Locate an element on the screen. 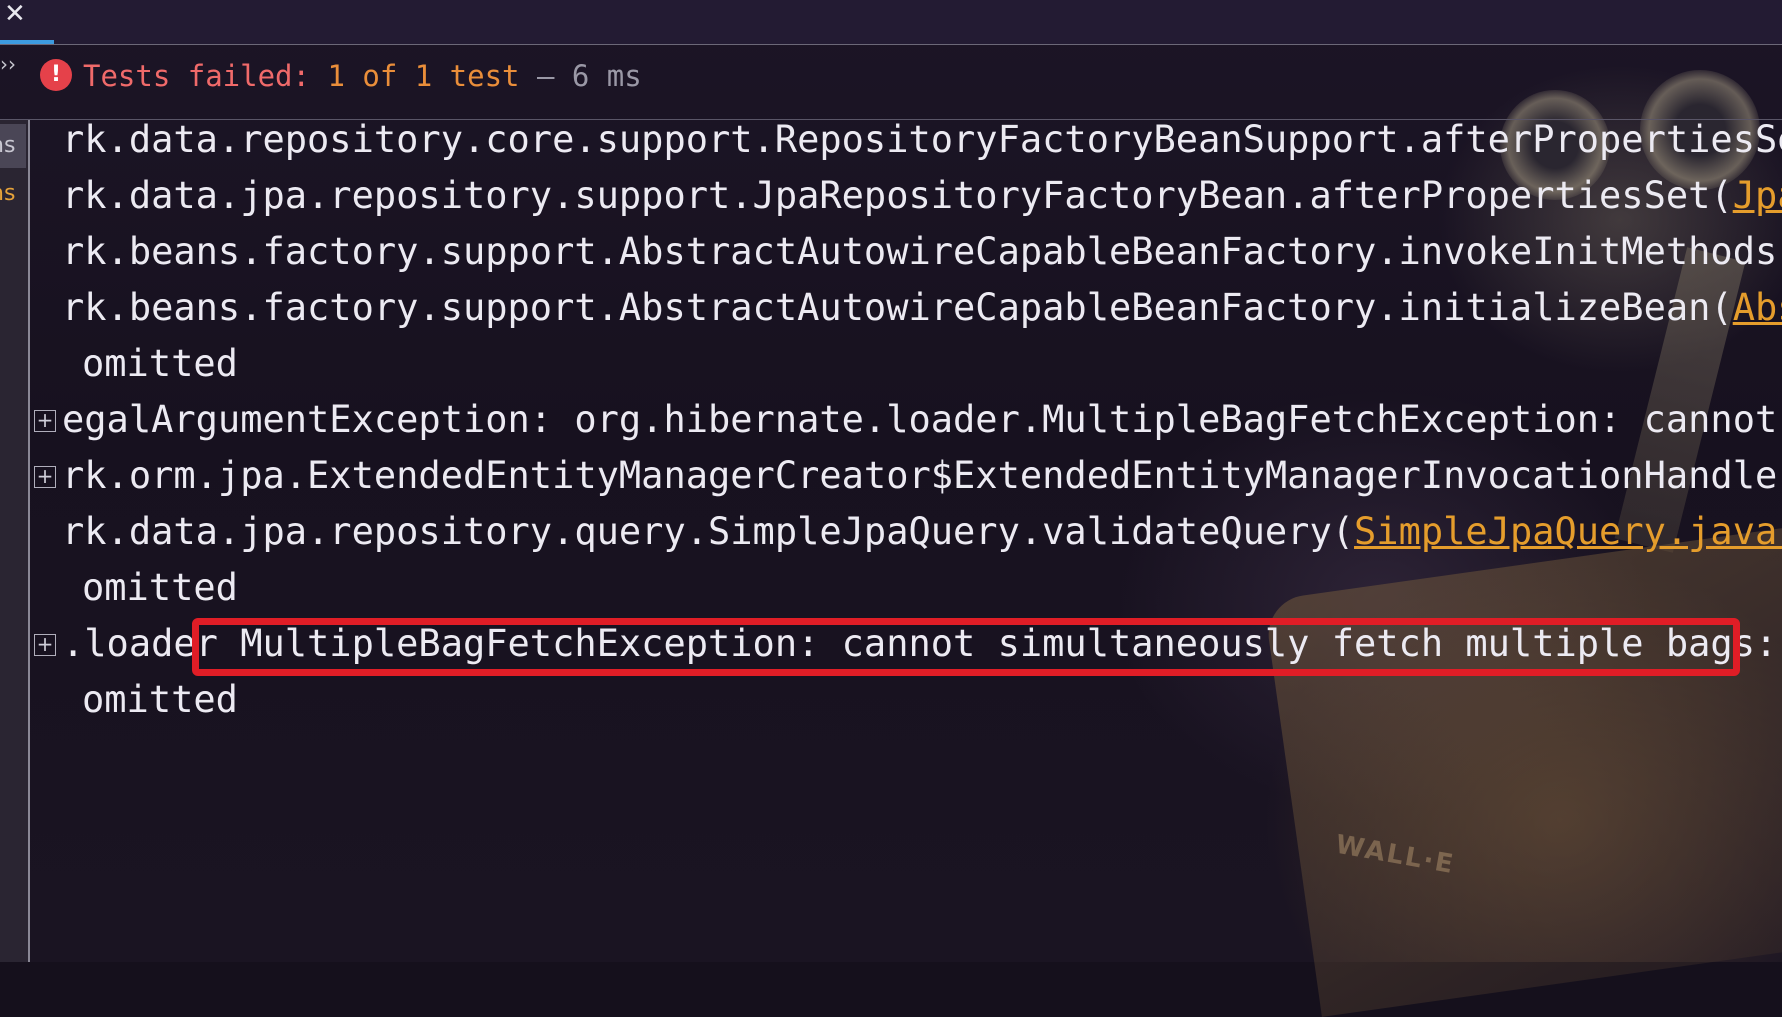  side-tab-2: ns is located at coordinates (13, 194).